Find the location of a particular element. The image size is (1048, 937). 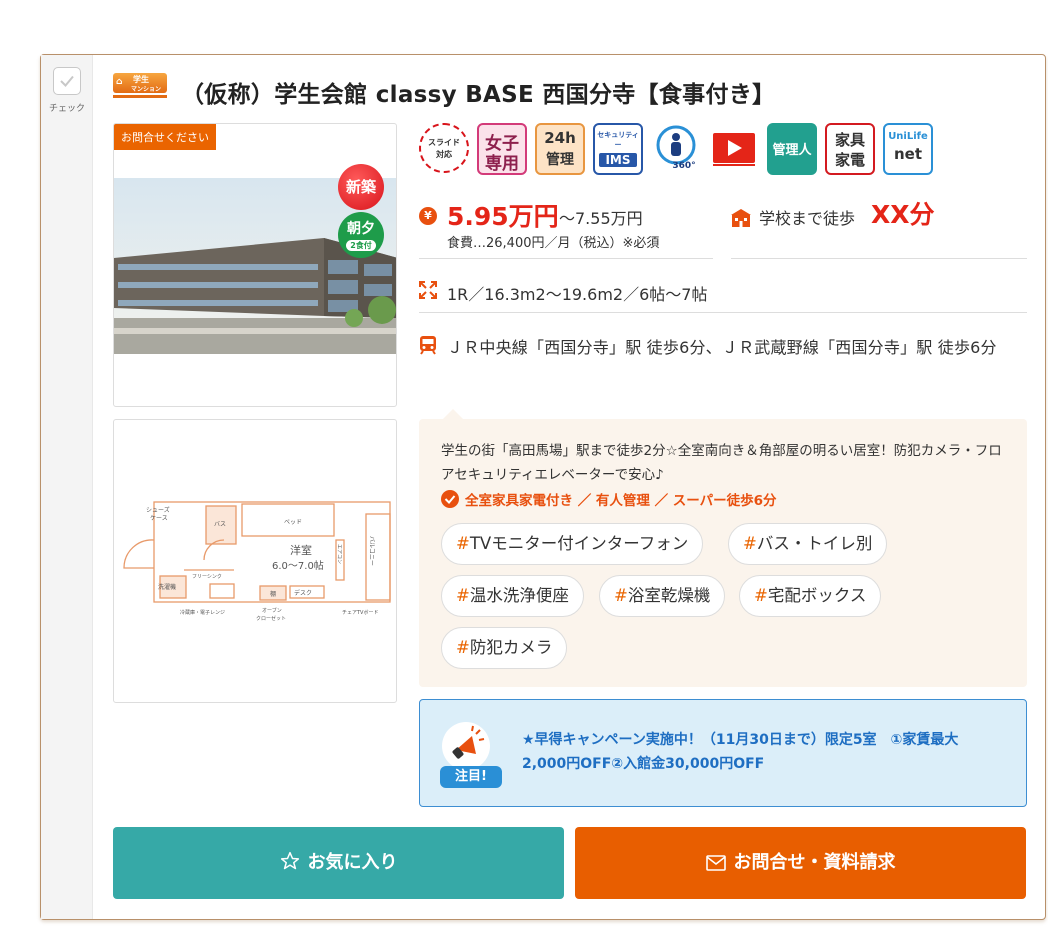

manager-icon: 管理人 is located at coordinates (792, 149).